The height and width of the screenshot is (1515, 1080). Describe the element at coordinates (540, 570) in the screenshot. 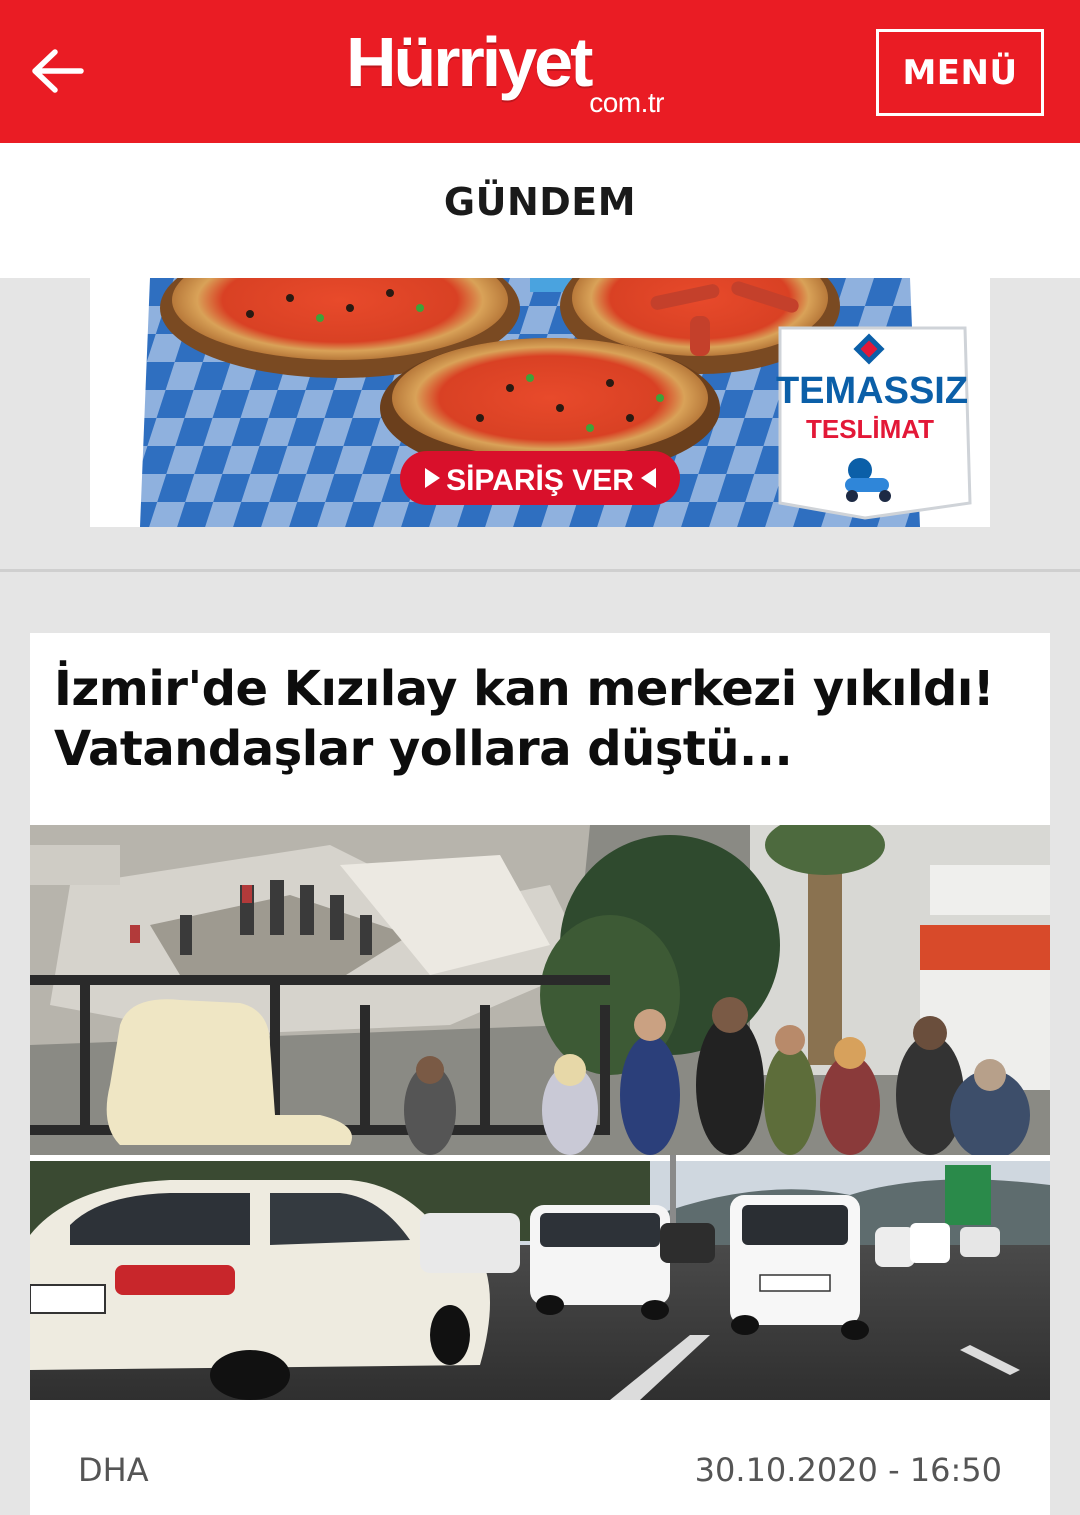

I see `section-divider` at that location.